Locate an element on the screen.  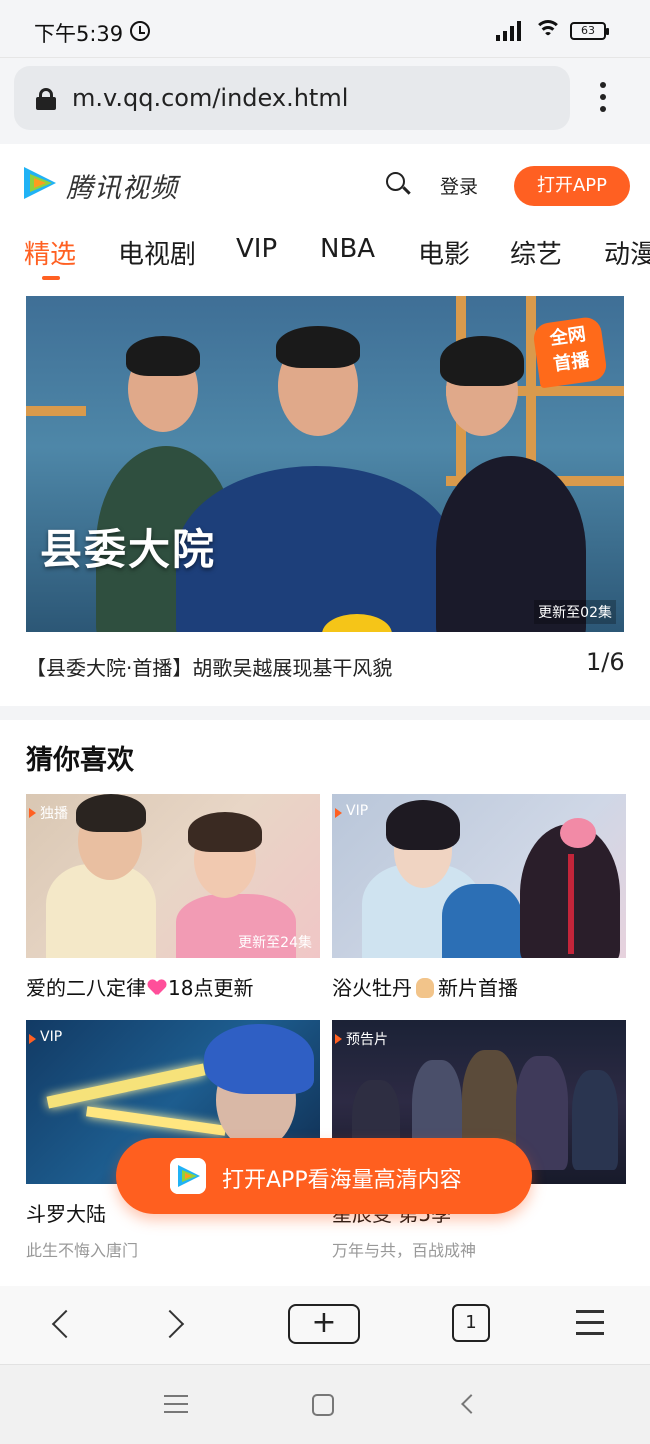
video-title-main: 浴火牡丹 is located at coordinates (372, 988).